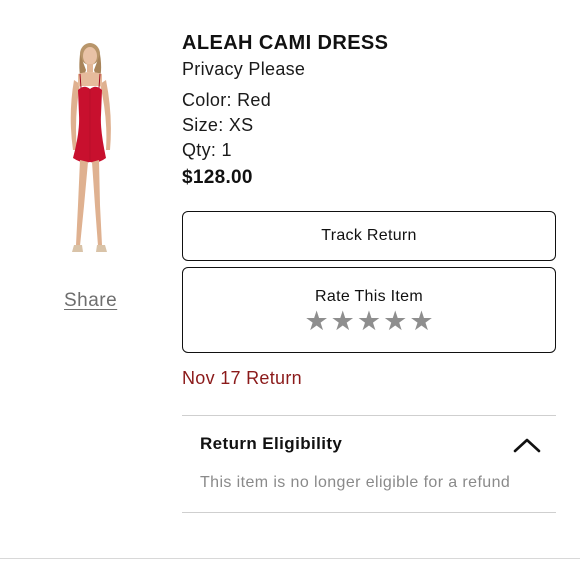  What do you see at coordinates (271, 443) in the screenshot?
I see `return-eligibility-title: Return Eligibility` at bounding box center [271, 443].